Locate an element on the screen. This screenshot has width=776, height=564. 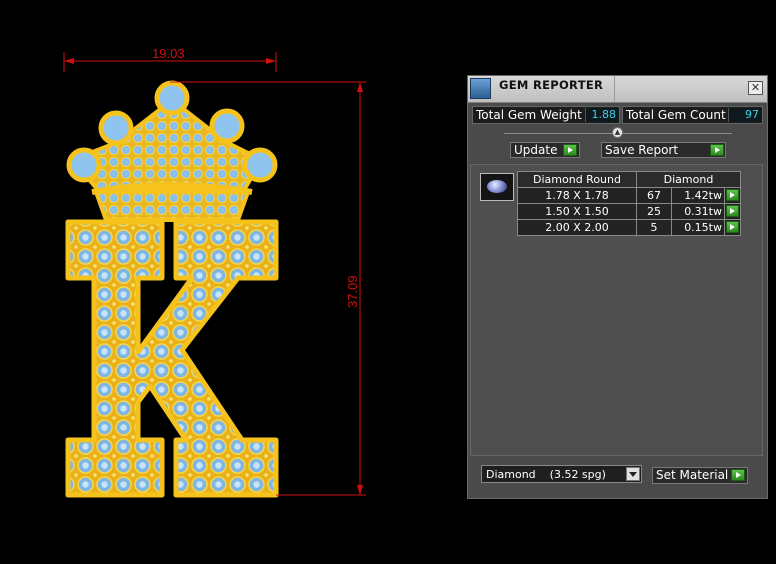
row-weight: 0.15tw is located at coordinates (698, 227).